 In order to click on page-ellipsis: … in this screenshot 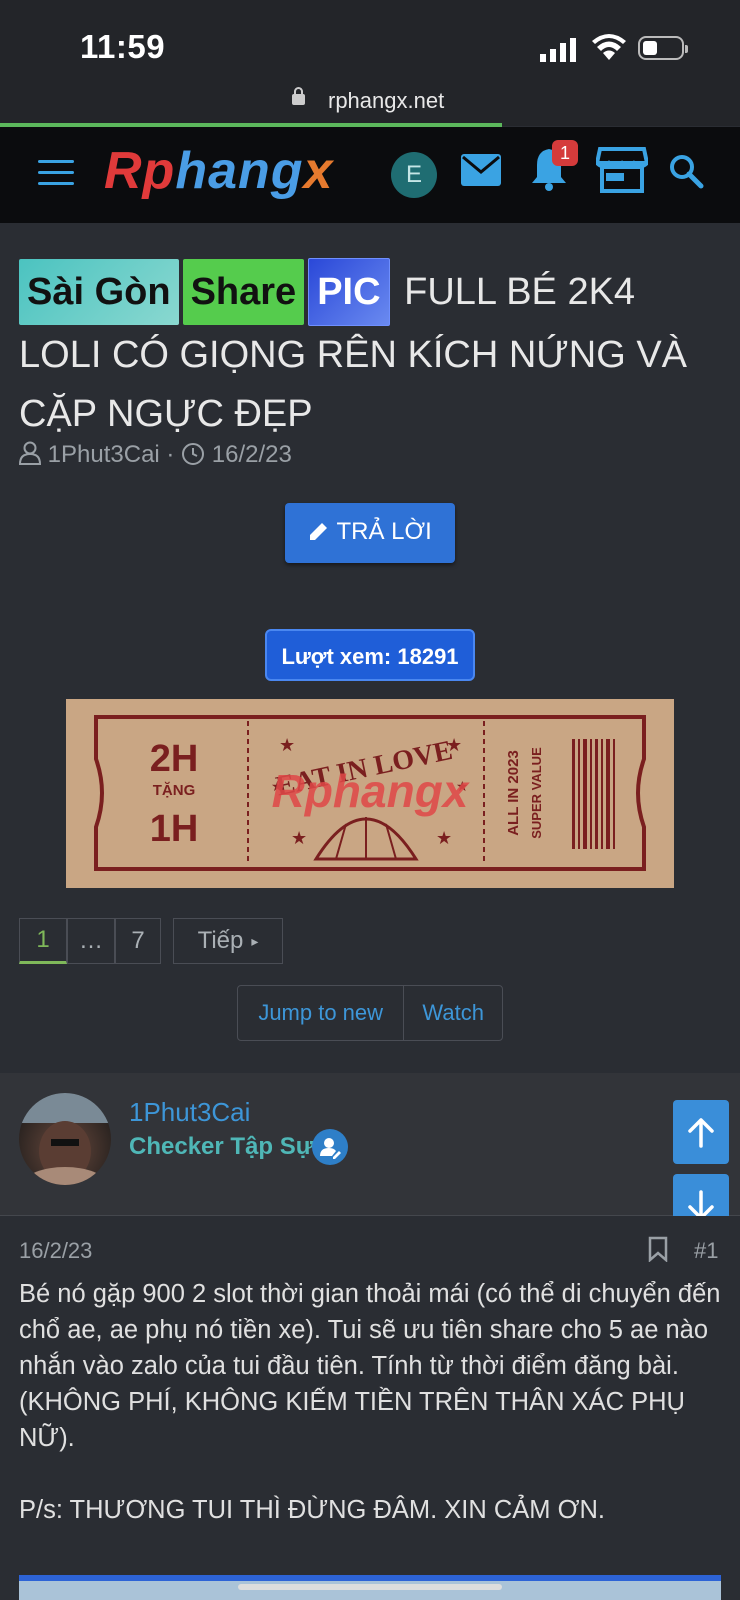, I will do `click(91, 941)`.